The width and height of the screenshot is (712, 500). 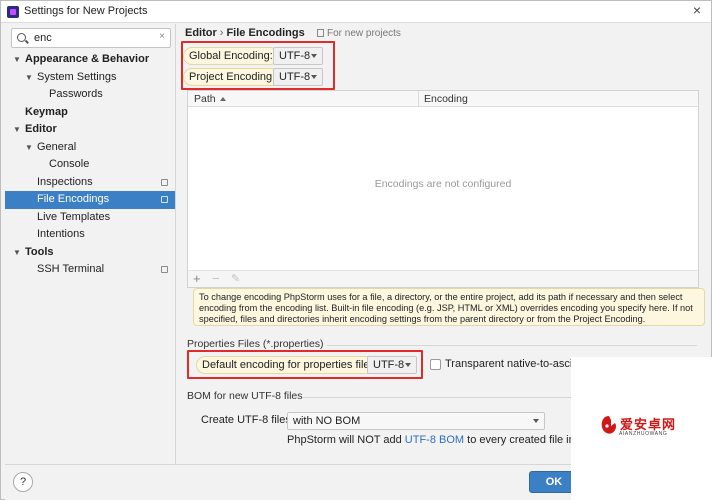 I want to click on project-encoding-label: Project Encoding:, so click(x=232, y=77).